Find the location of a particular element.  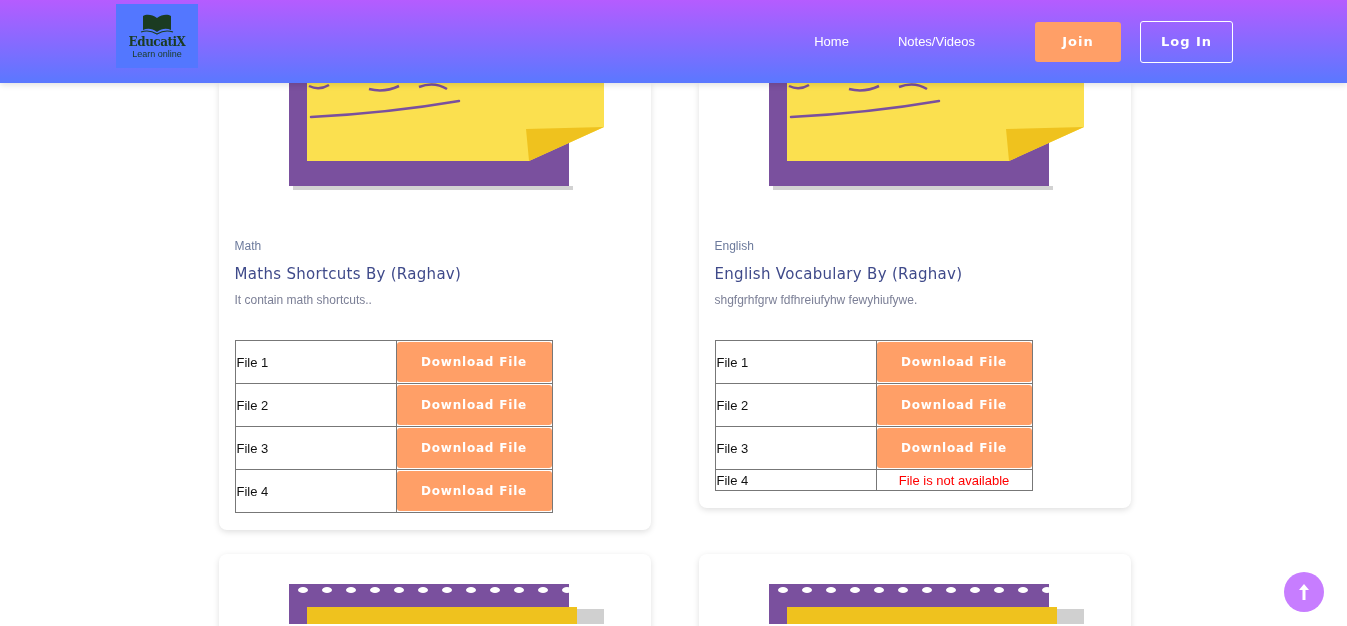

book-icon is located at coordinates (157, 23).